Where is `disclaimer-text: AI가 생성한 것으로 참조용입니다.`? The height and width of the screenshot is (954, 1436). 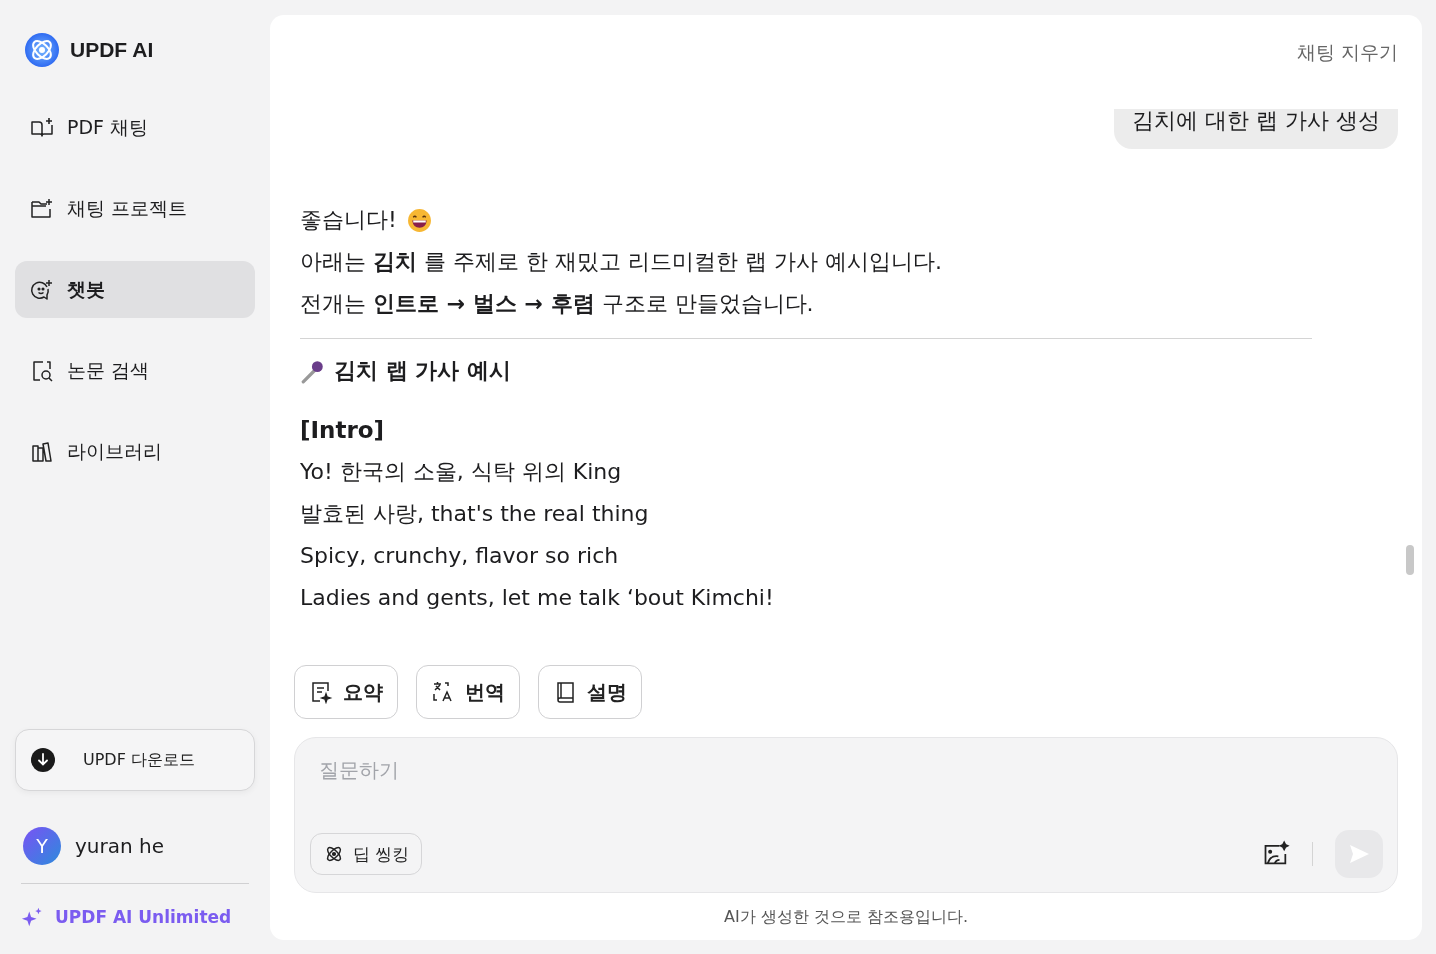 disclaimer-text: AI가 생성한 것으로 참조용입니다. is located at coordinates (846, 917).